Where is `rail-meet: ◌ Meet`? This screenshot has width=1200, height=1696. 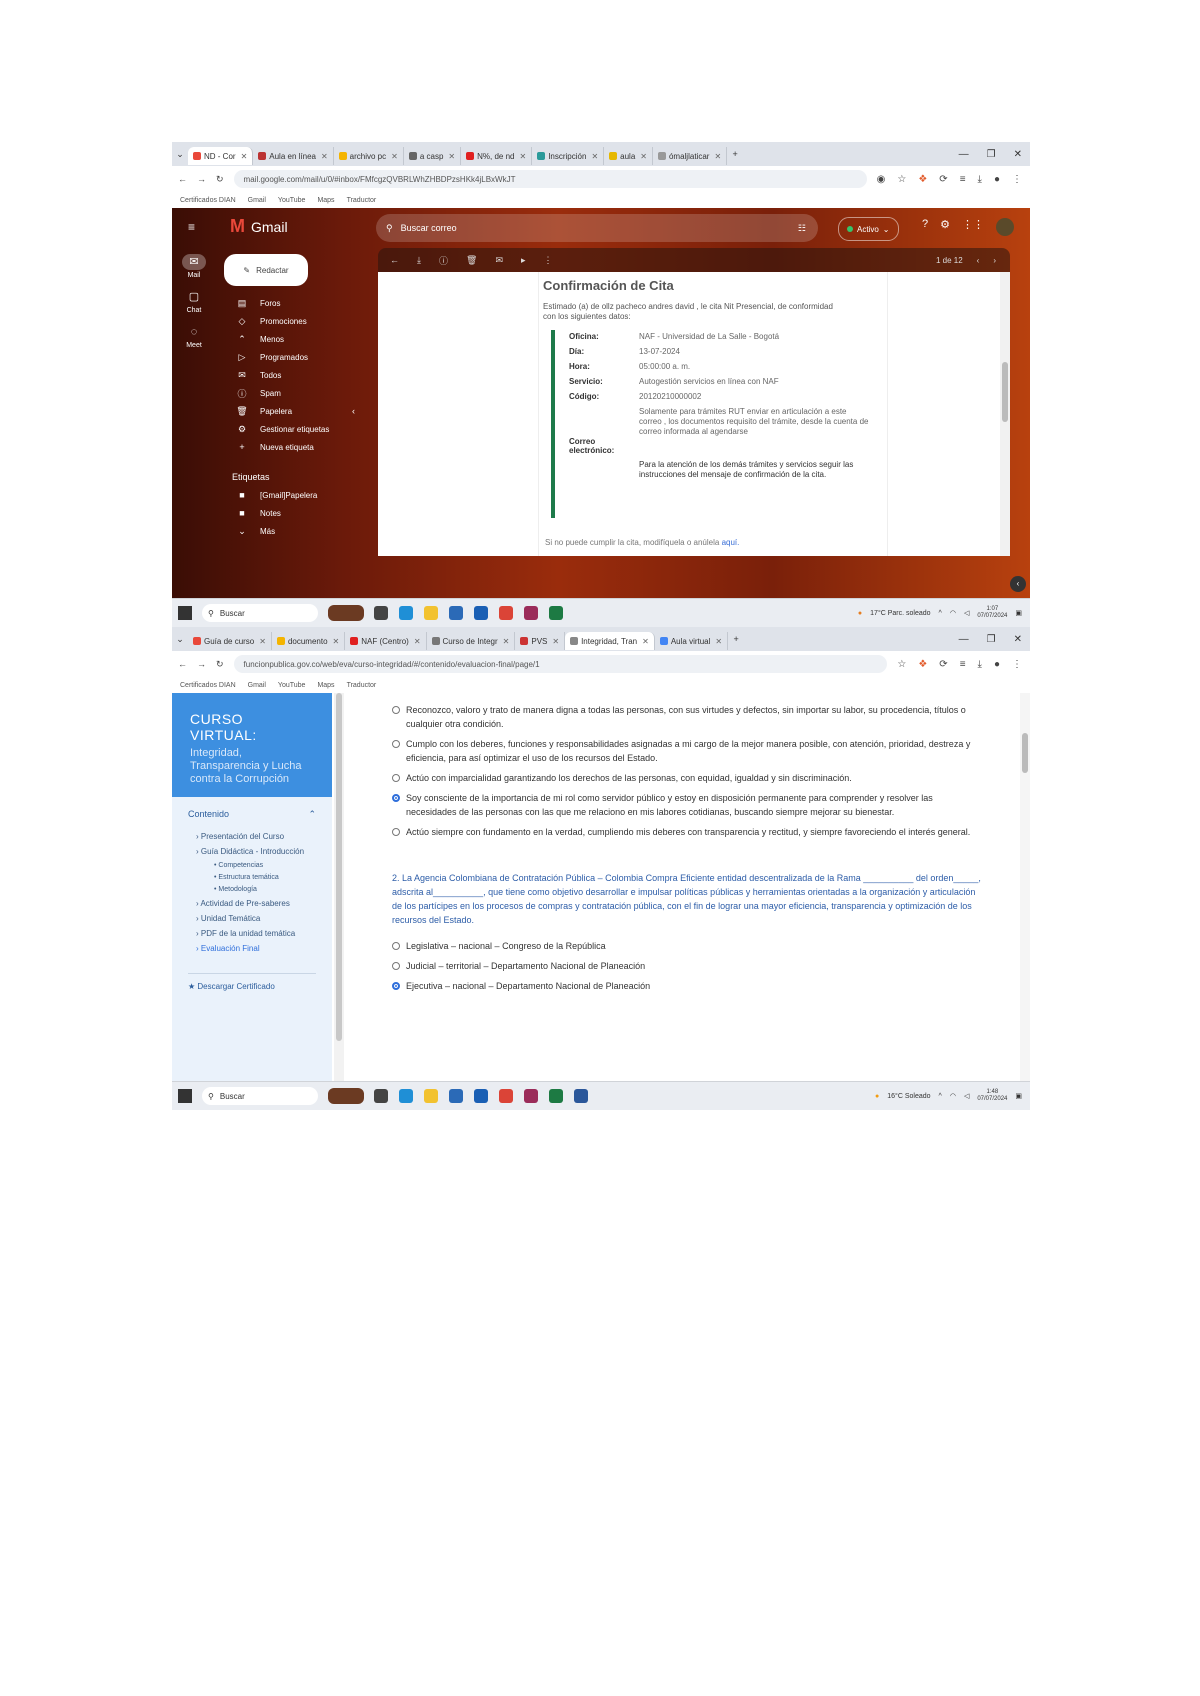 rail-meet: ◌ Meet is located at coordinates (194, 336).